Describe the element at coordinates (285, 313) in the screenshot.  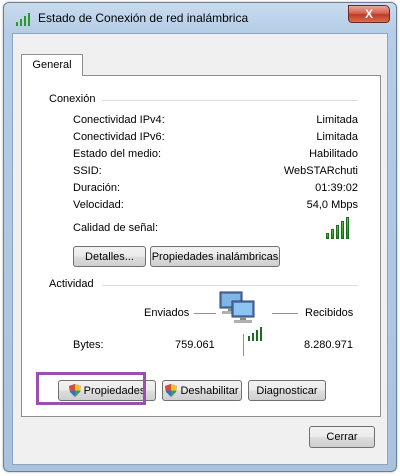
I see `received-line` at that location.